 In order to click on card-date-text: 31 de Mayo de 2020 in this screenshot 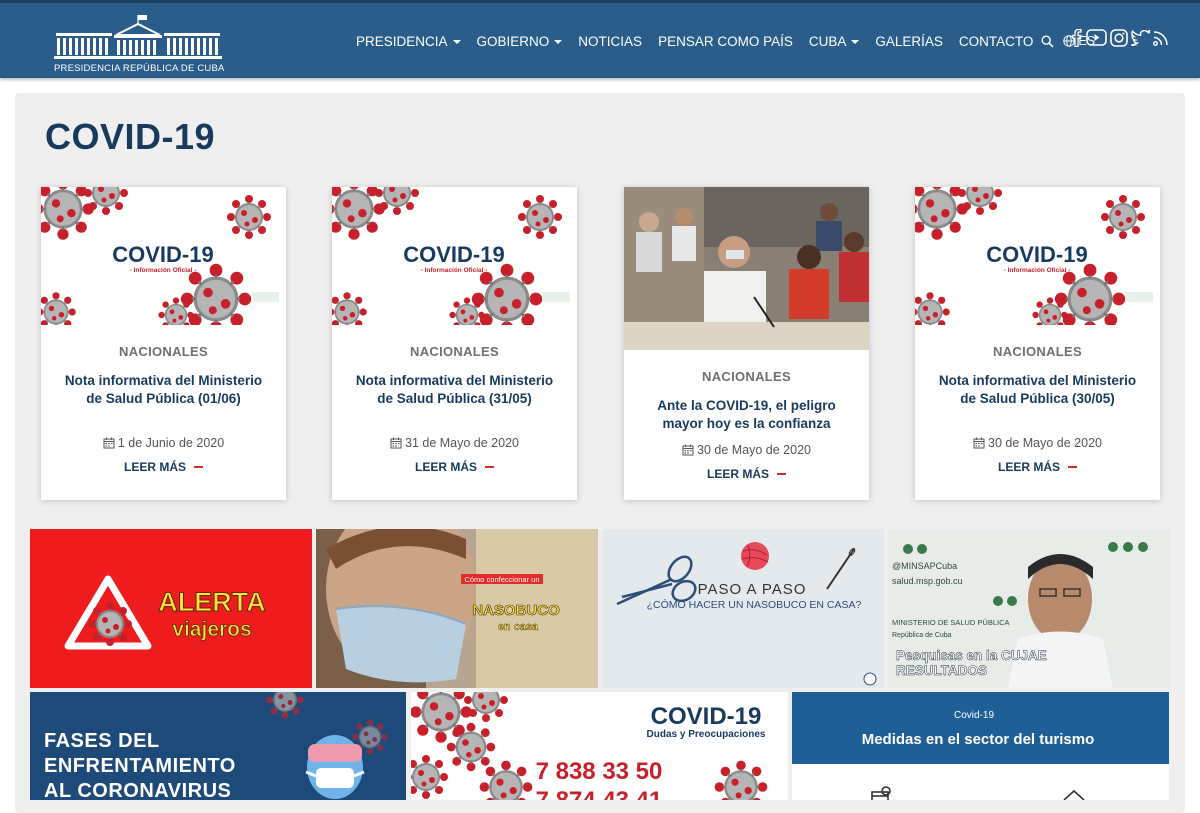, I will do `click(462, 443)`.